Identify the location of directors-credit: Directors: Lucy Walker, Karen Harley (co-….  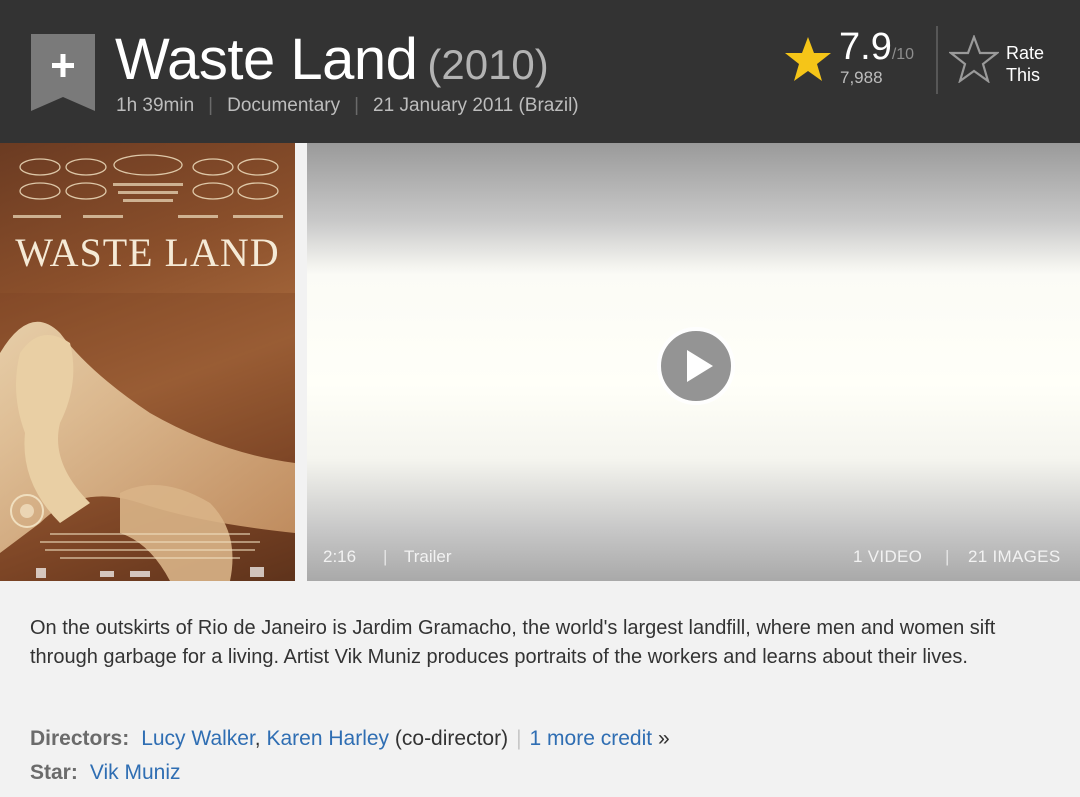
(350, 739).